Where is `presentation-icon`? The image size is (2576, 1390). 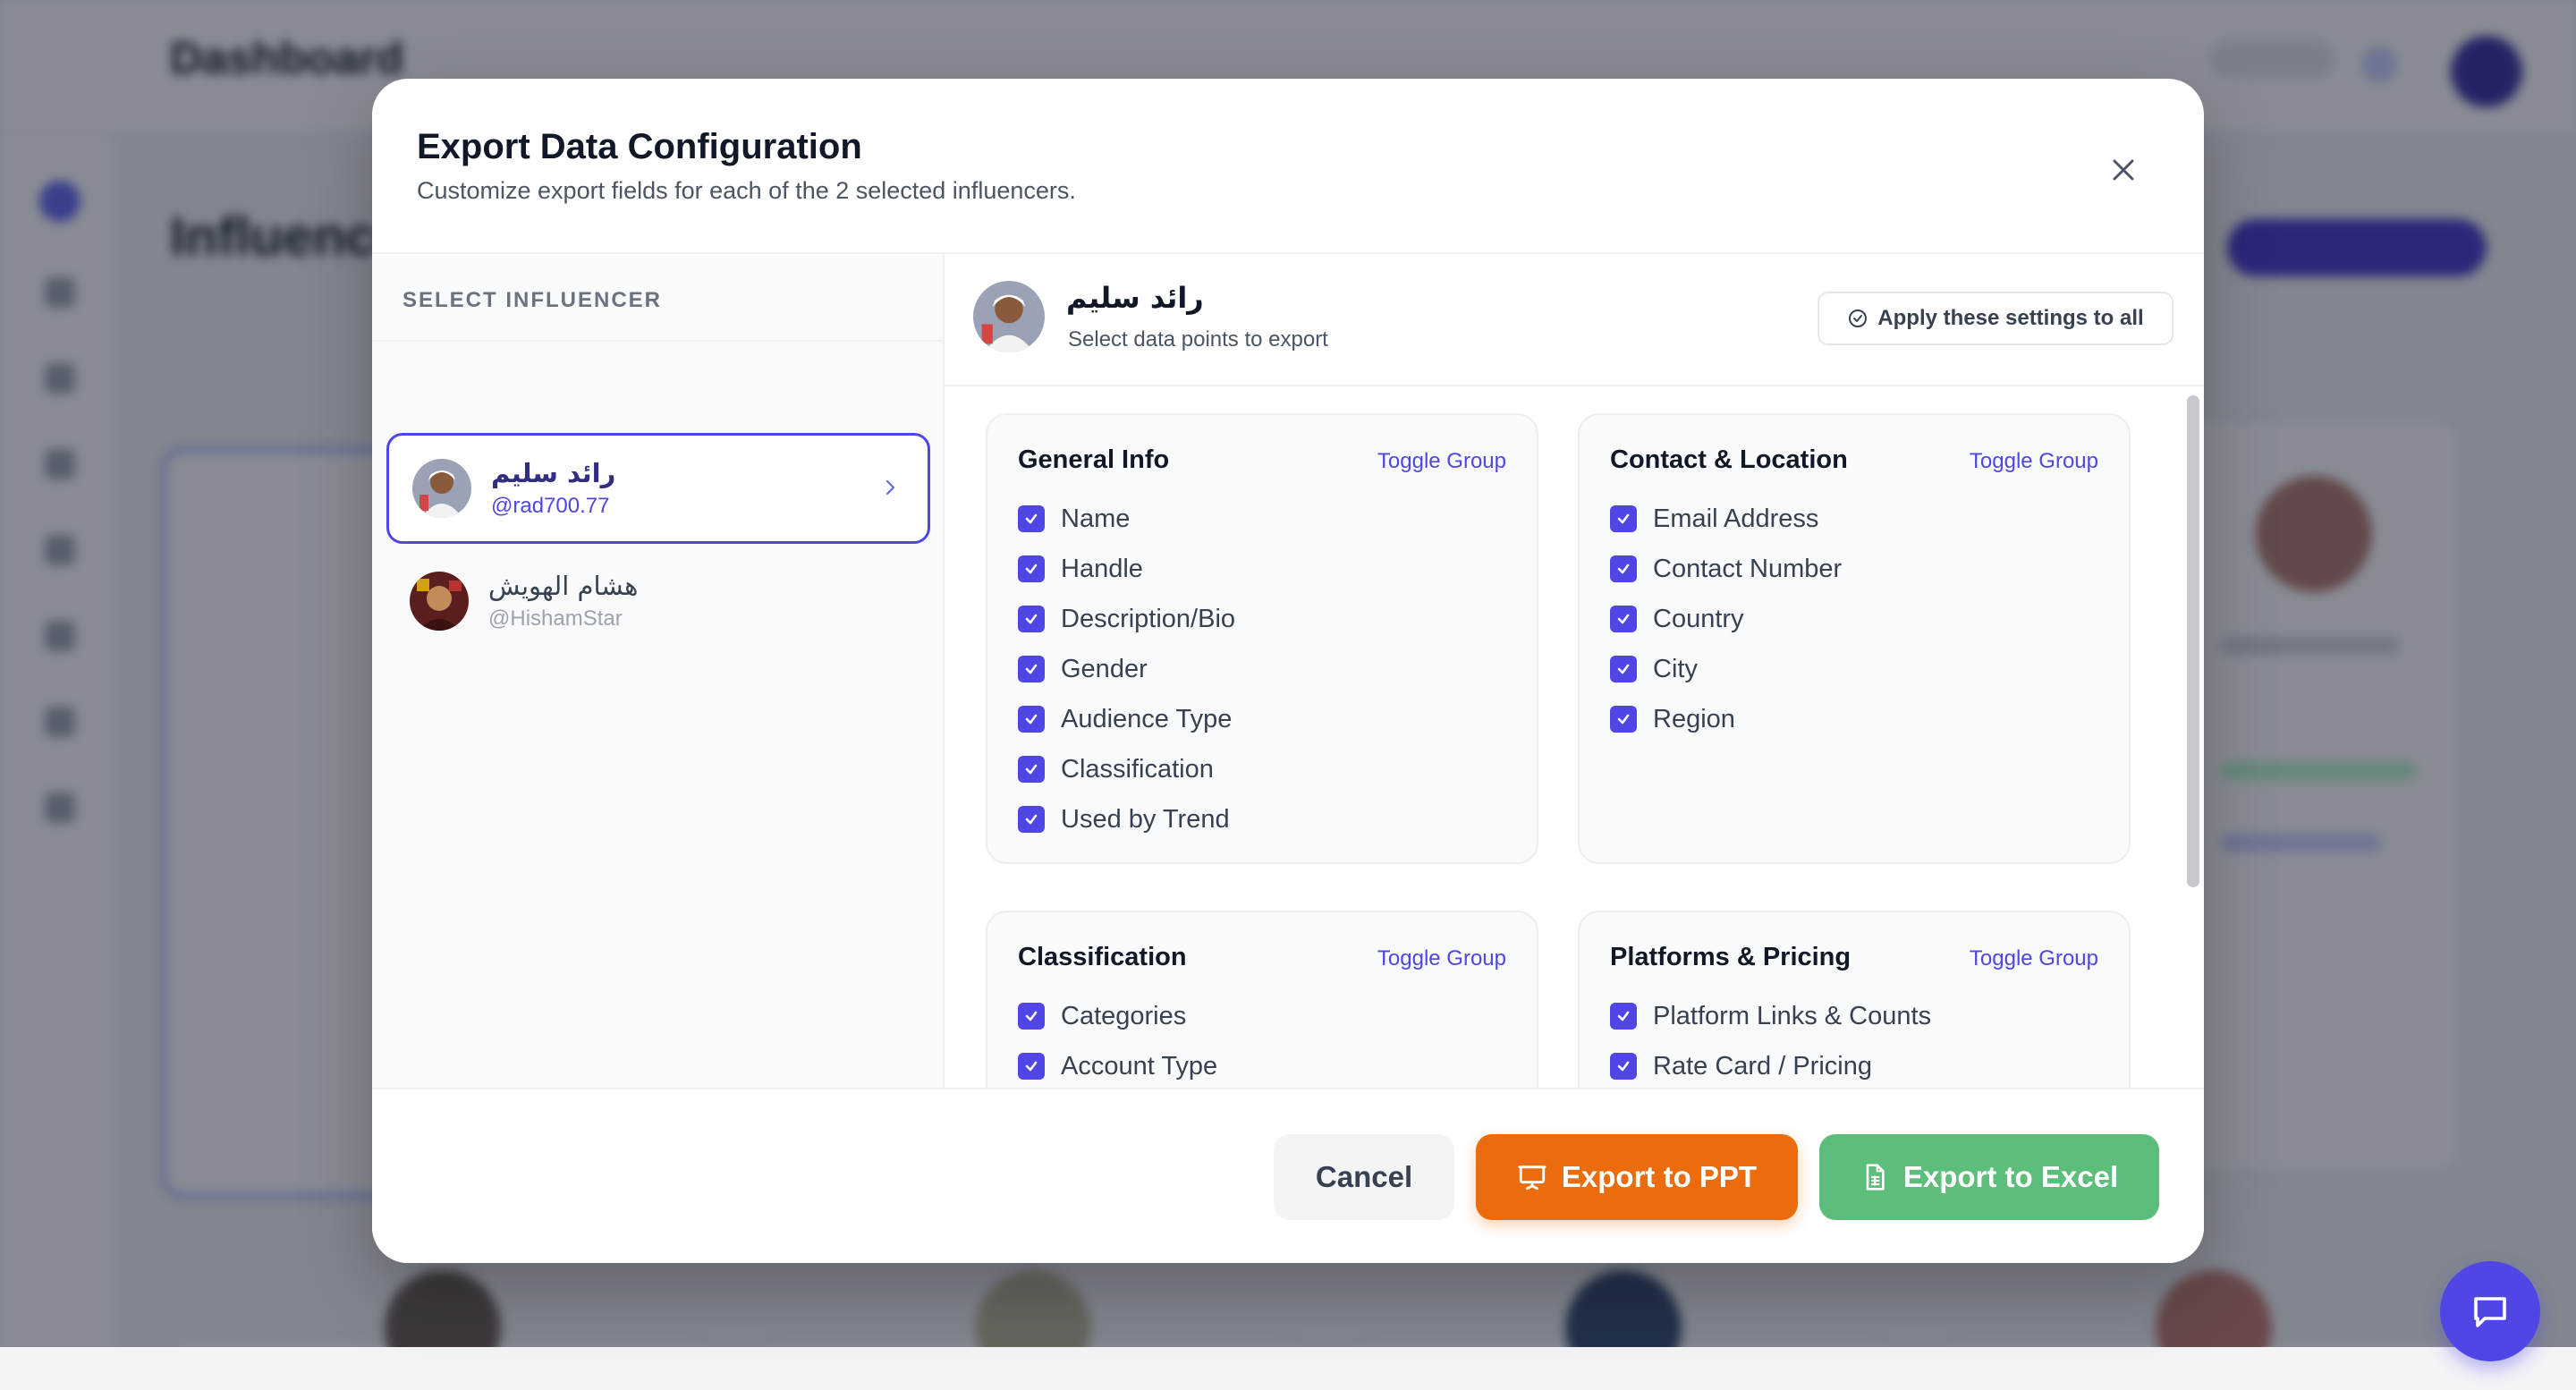 presentation-icon is located at coordinates (1532, 1178).